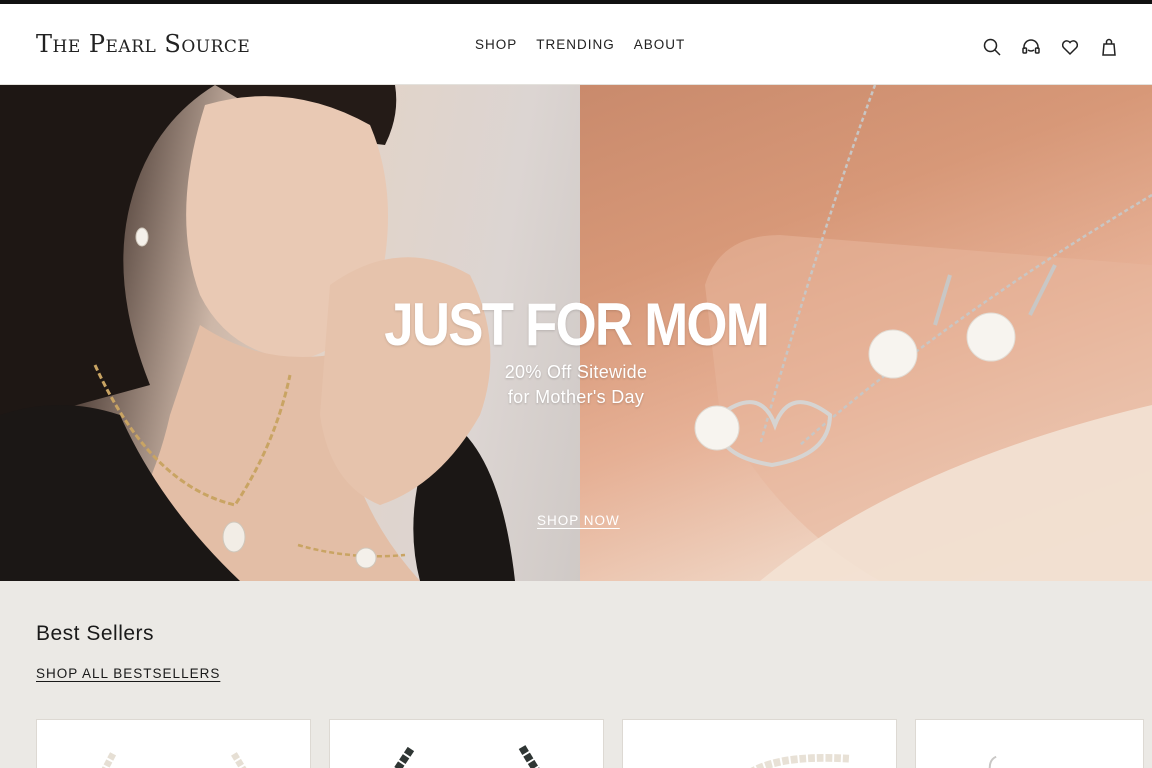 The height and width of the screenshot is (768, 1152). I want to click on shop-now-link: SHOP NOW, so click(578, 520).